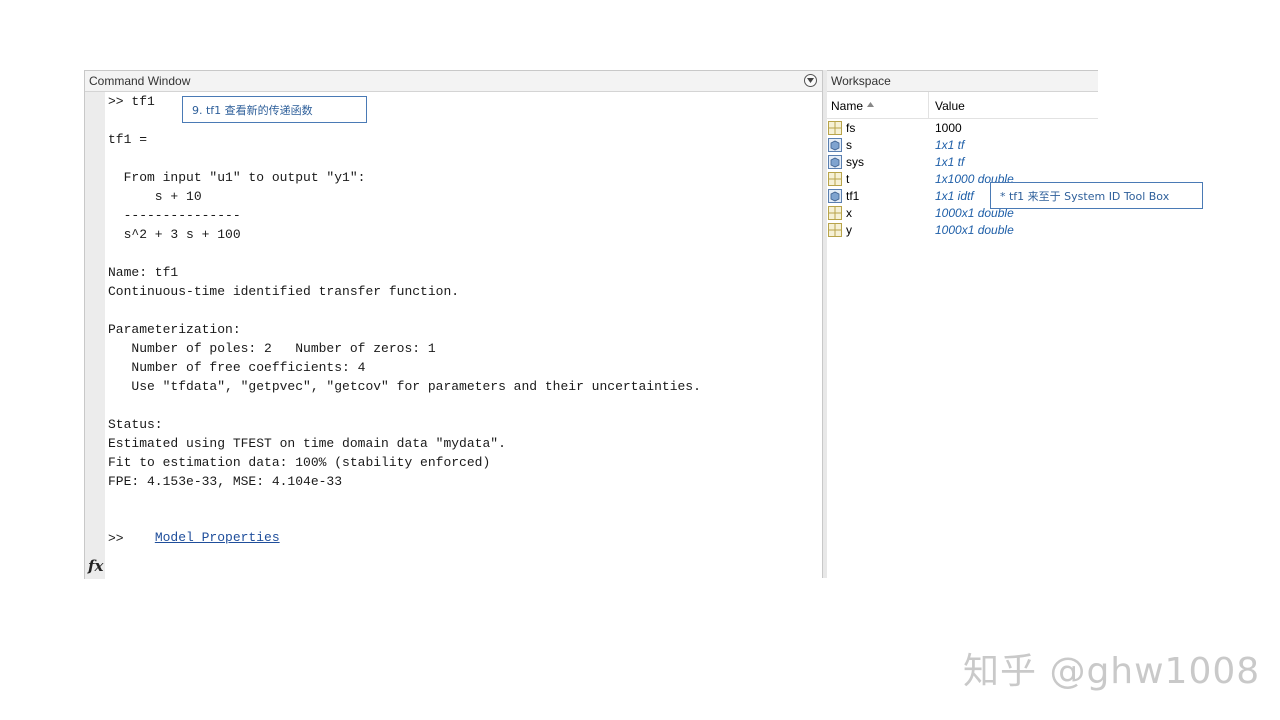  Describe the element at coordinates (155, 196) in the screenshot. I see `output-line: s + 10` at that location.